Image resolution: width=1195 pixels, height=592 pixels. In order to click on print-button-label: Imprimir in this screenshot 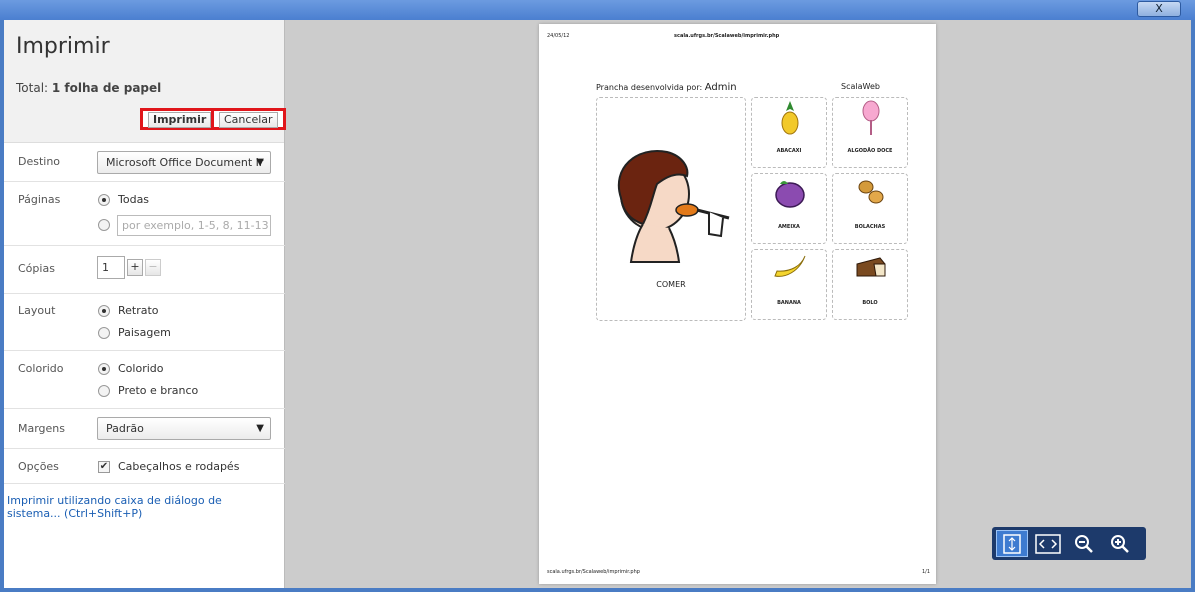, I will do `click(180, 120)`.